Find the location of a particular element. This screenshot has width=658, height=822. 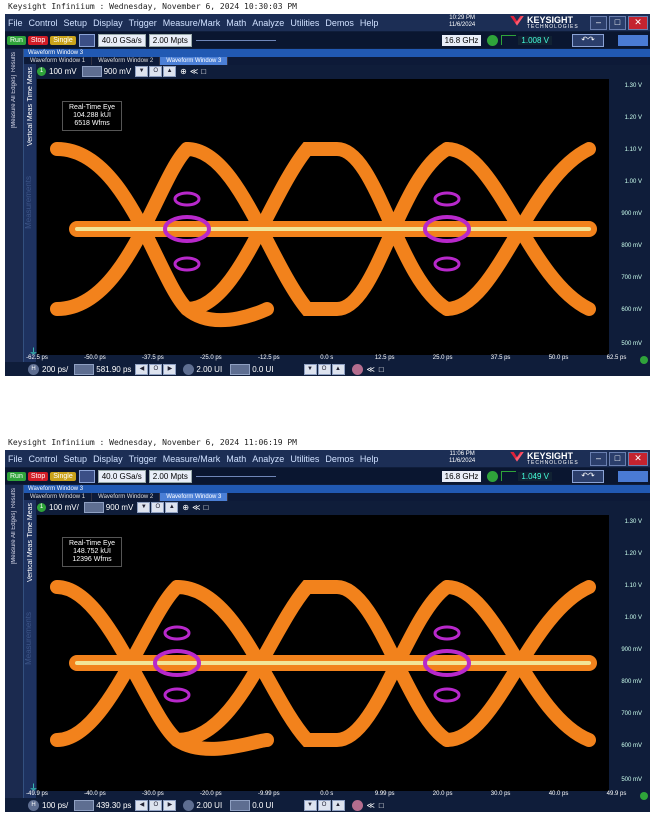

menu-display: Display is located at coordinates (108, 23).